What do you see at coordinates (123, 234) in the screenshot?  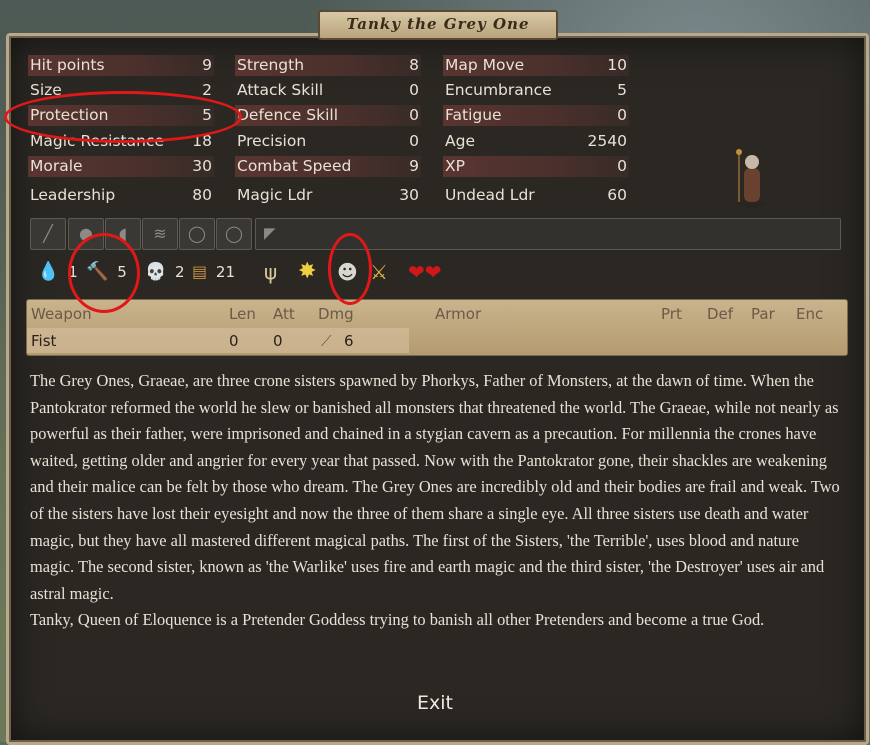 I see `slot-head: ◖` at bounding box center [123, 234].